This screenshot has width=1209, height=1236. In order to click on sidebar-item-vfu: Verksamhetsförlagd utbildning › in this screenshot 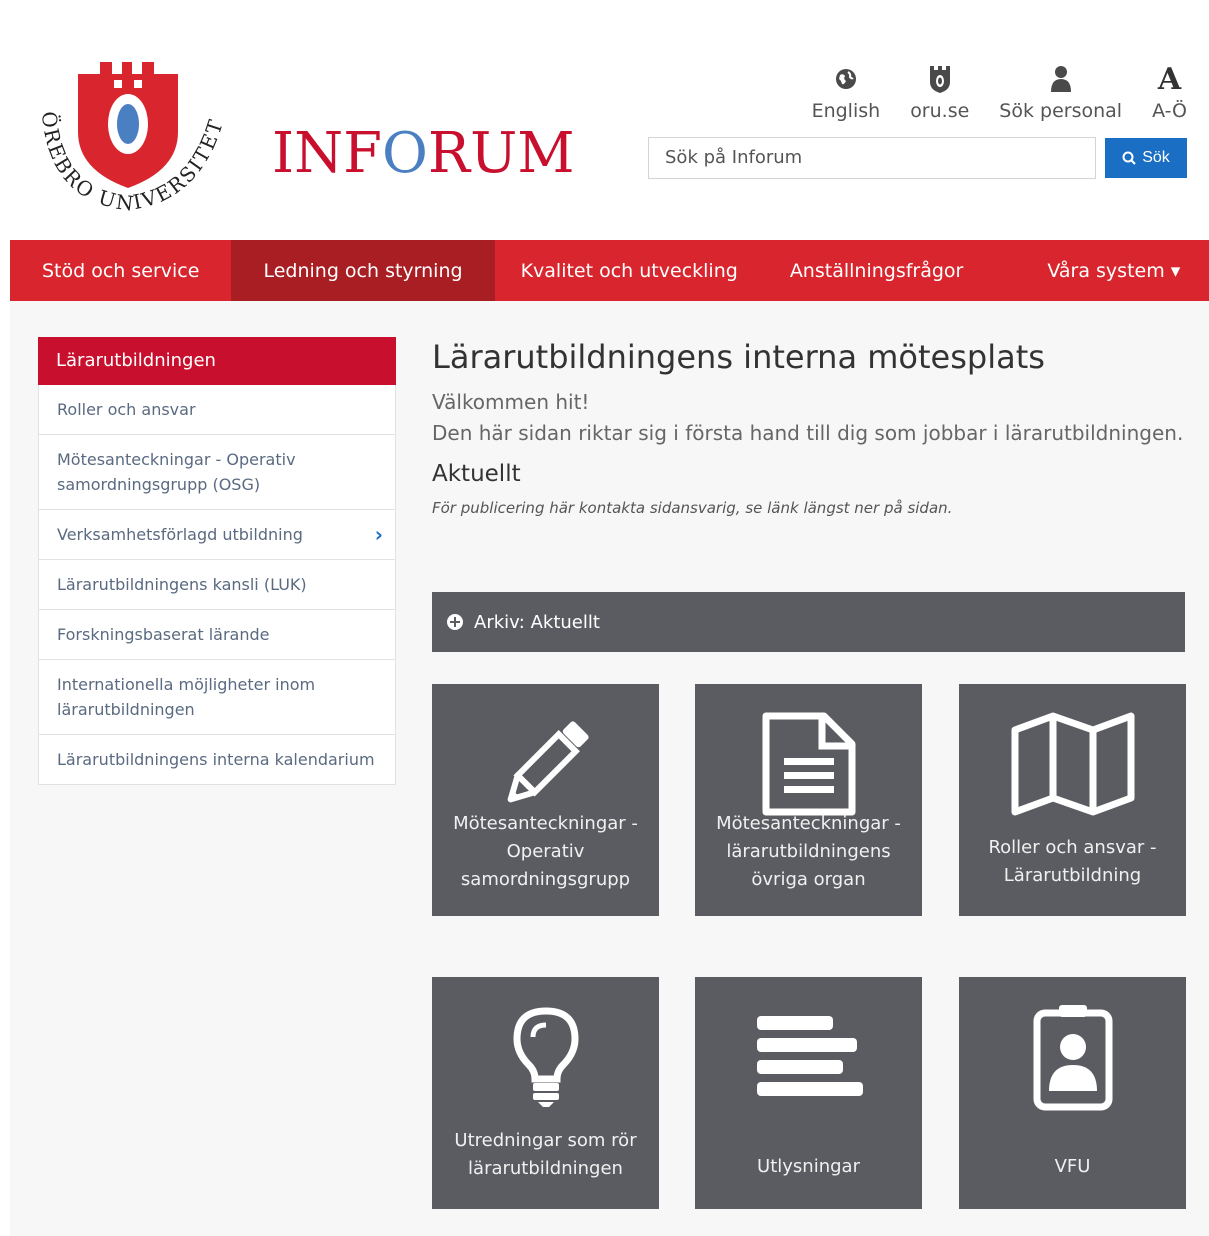, I will do `click(217, 535)`.